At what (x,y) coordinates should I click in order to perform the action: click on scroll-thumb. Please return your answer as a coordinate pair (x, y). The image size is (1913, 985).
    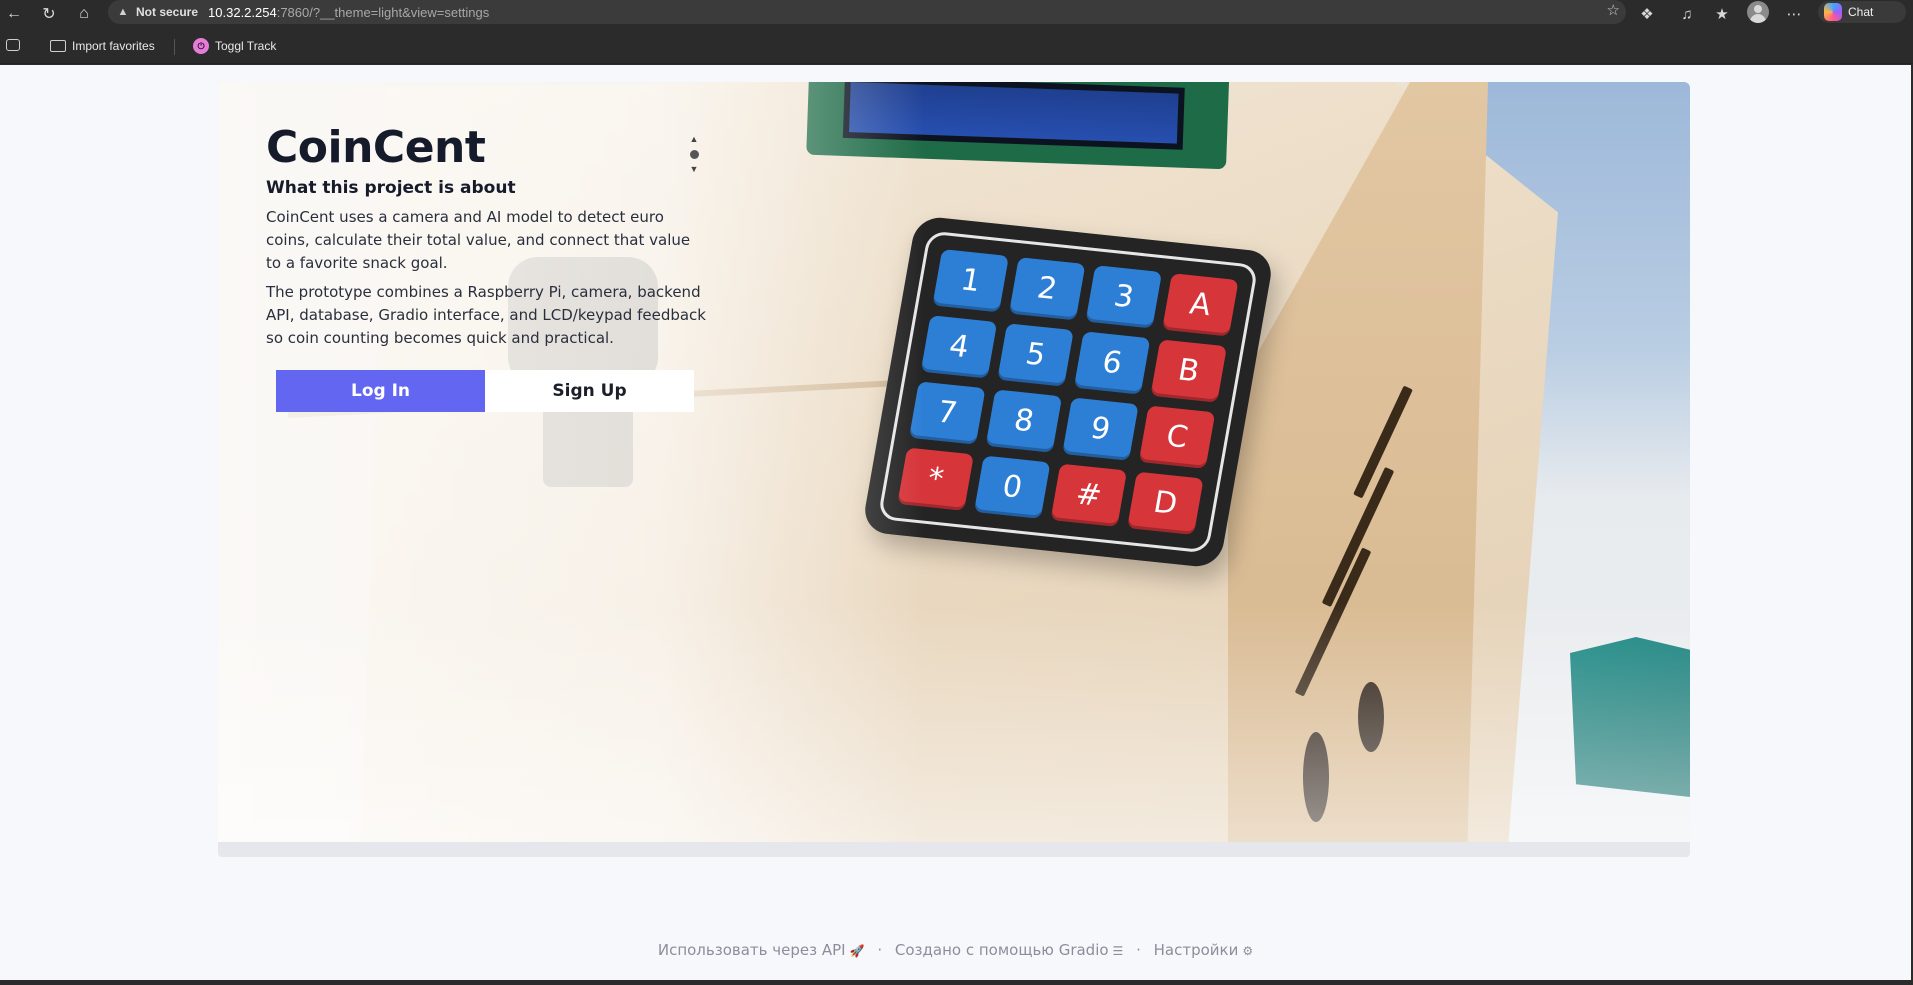
    Looking at the image, I should click on (694, 154).